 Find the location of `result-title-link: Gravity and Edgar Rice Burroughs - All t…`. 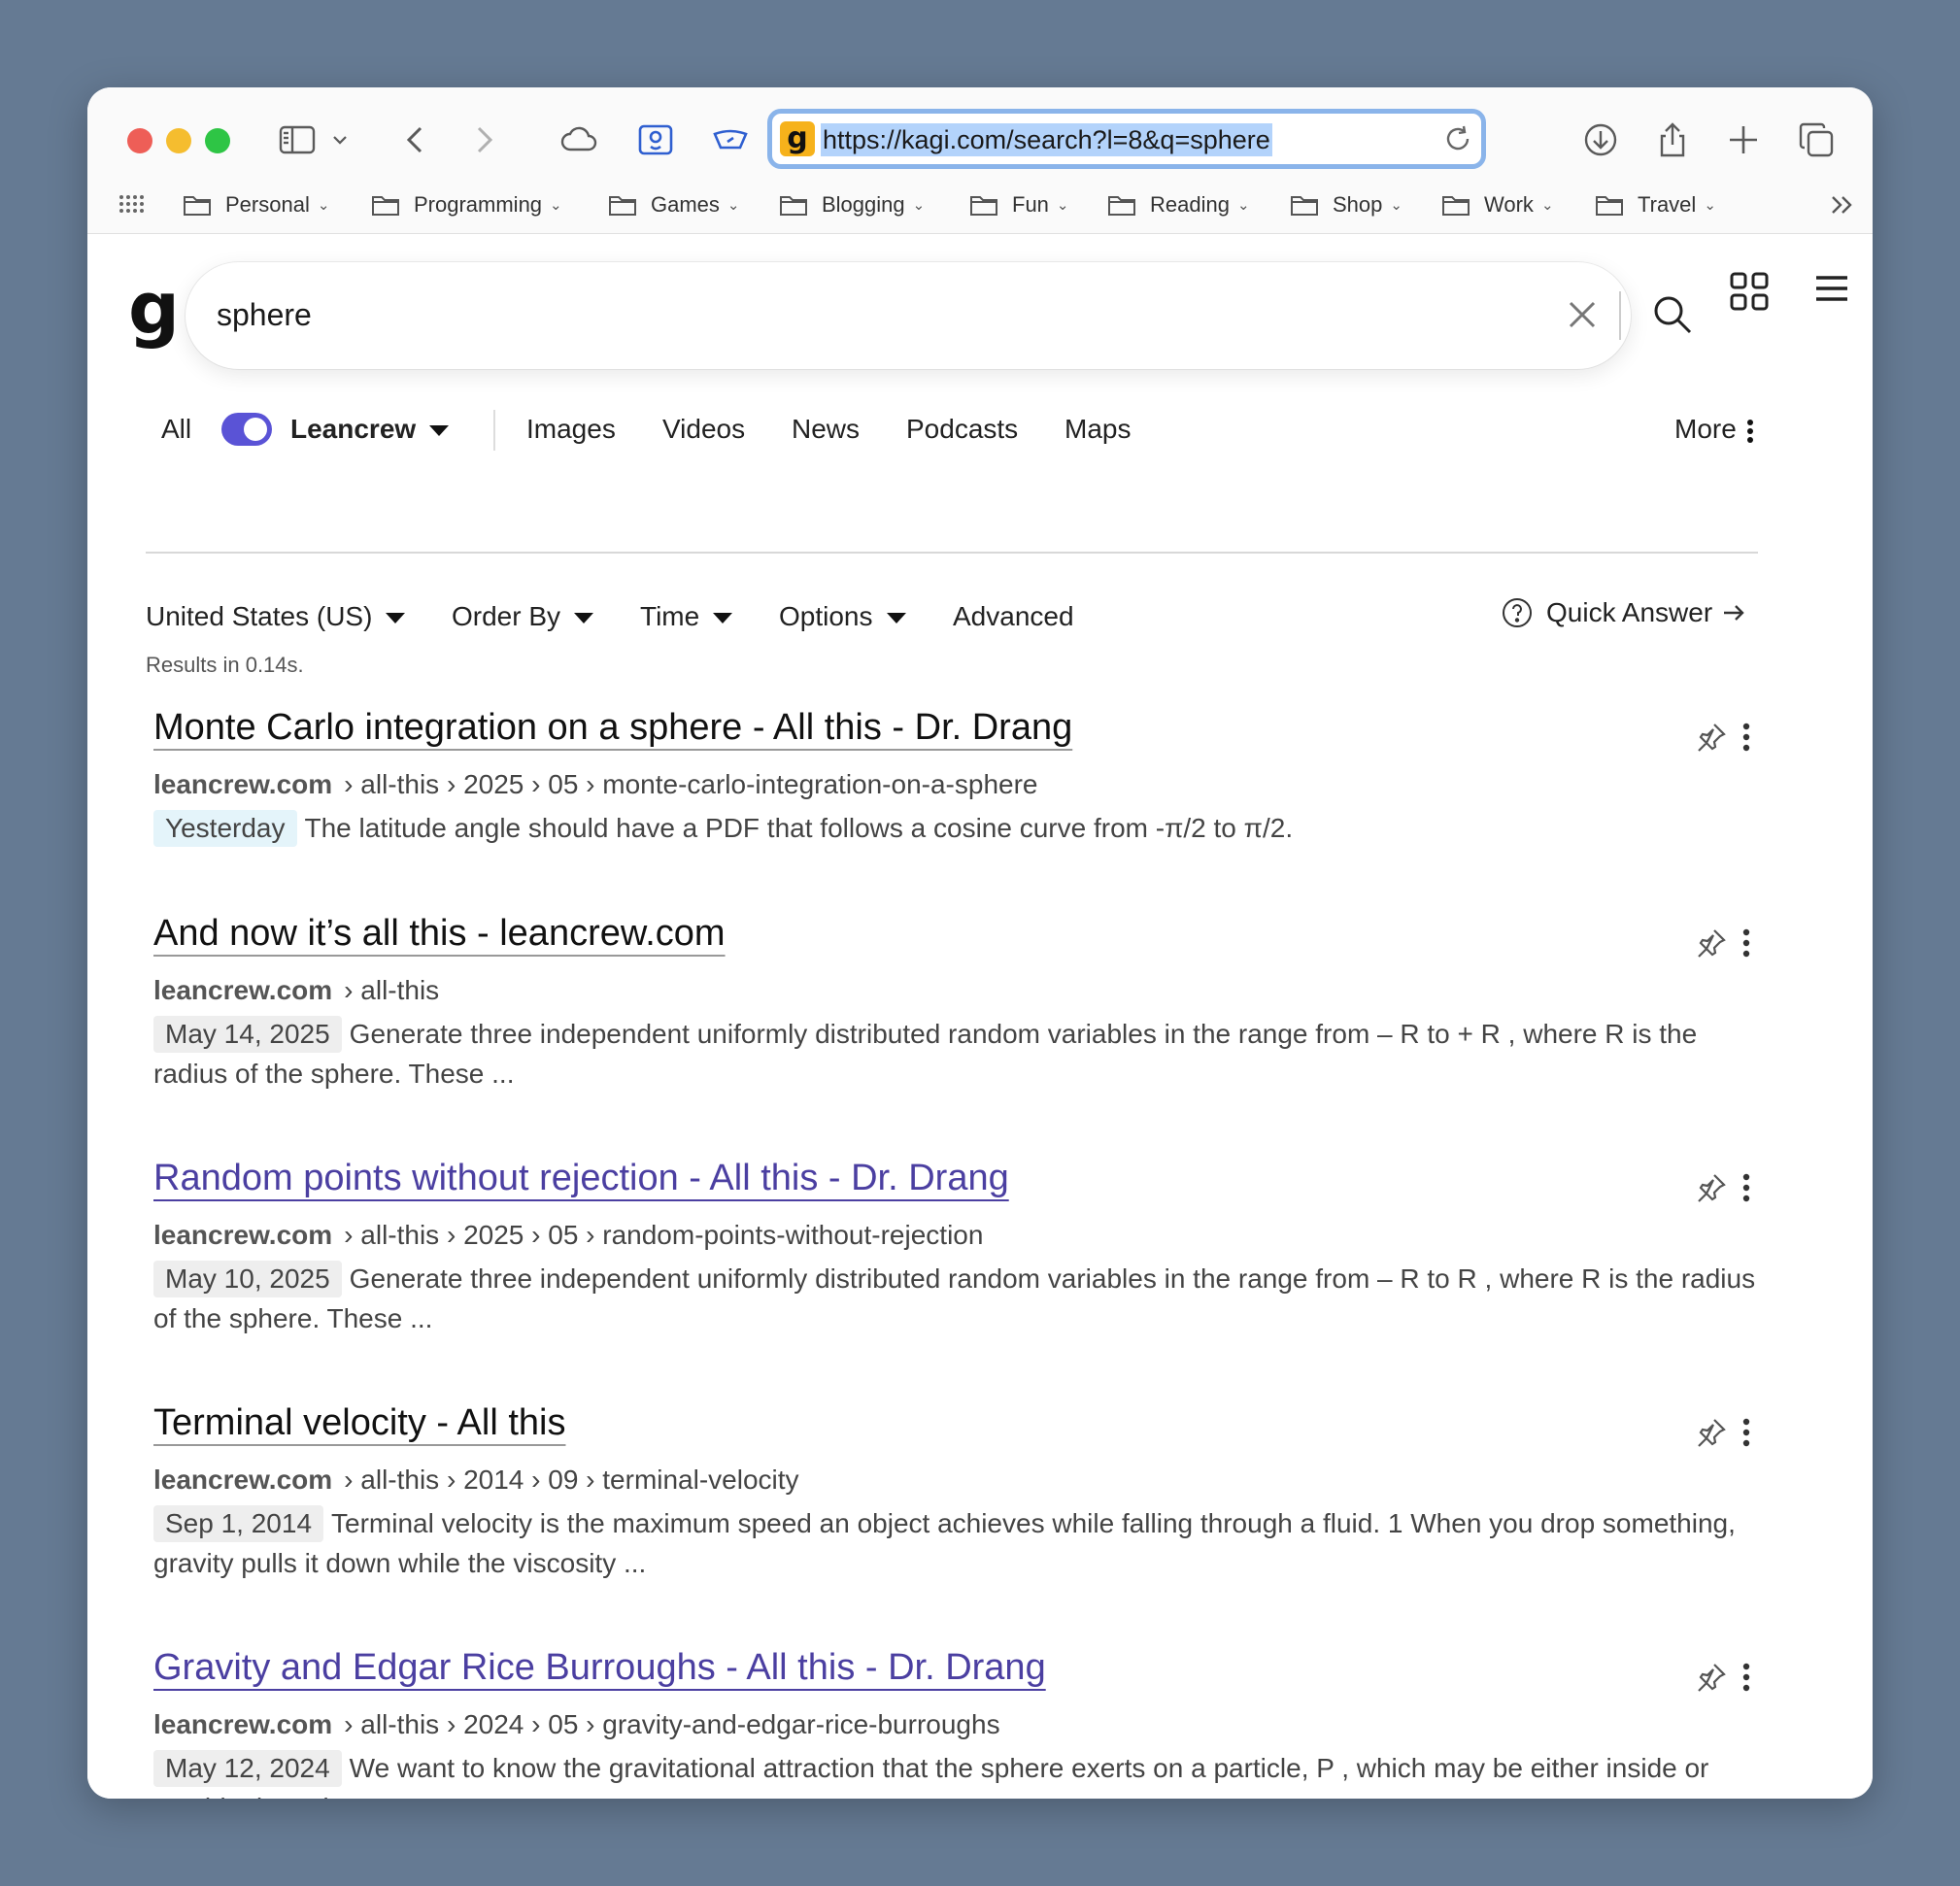

result-title-link: Gravity and Edgar Rice Burroughs - All t… is located at coordinates (599, 1668).